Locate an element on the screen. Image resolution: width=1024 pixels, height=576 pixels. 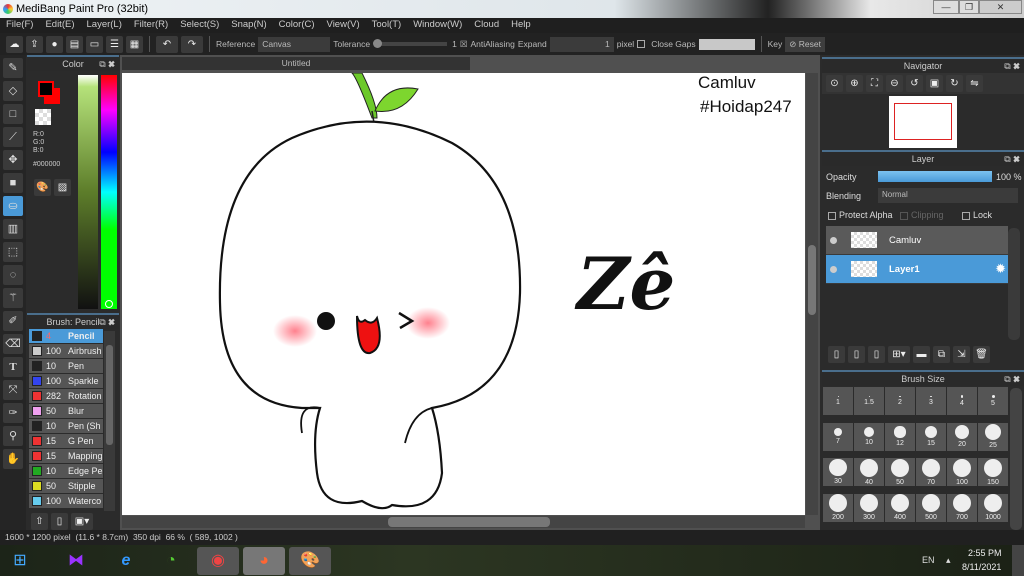
opacity-slider is located at coordinates (935, 176).